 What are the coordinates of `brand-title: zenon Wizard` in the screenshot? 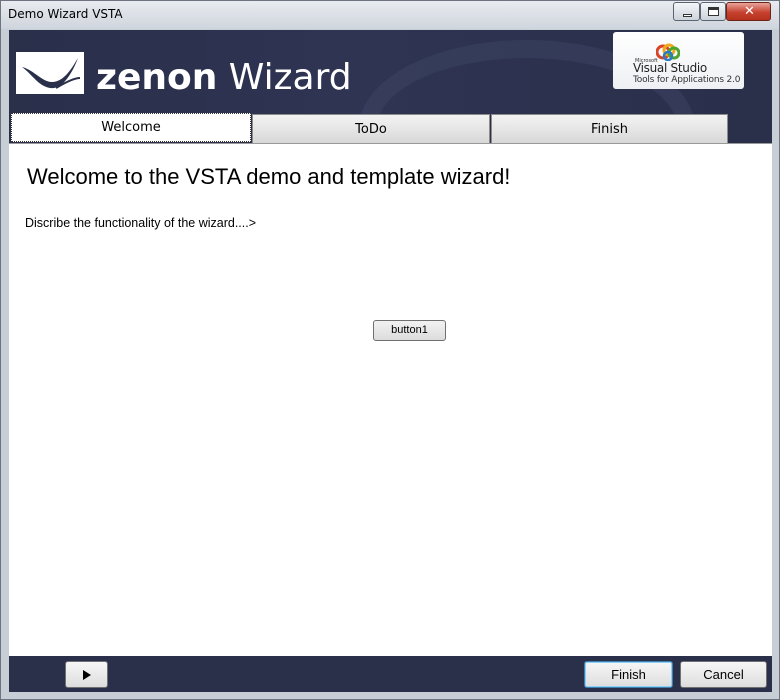 It's located at (224, 78).